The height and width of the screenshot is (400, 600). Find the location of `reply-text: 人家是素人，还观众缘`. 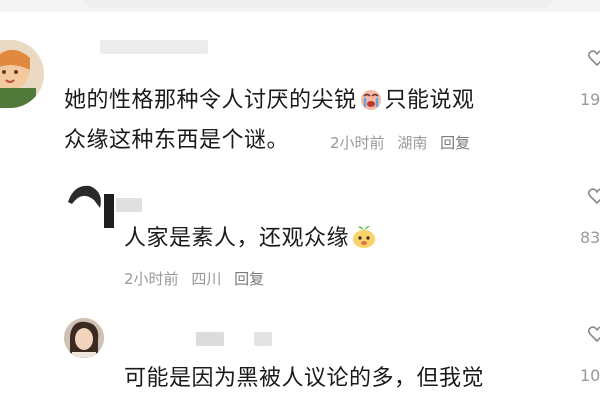

reply-text: 人家是素人，还观众缘 is located at coordinates (237, 238).